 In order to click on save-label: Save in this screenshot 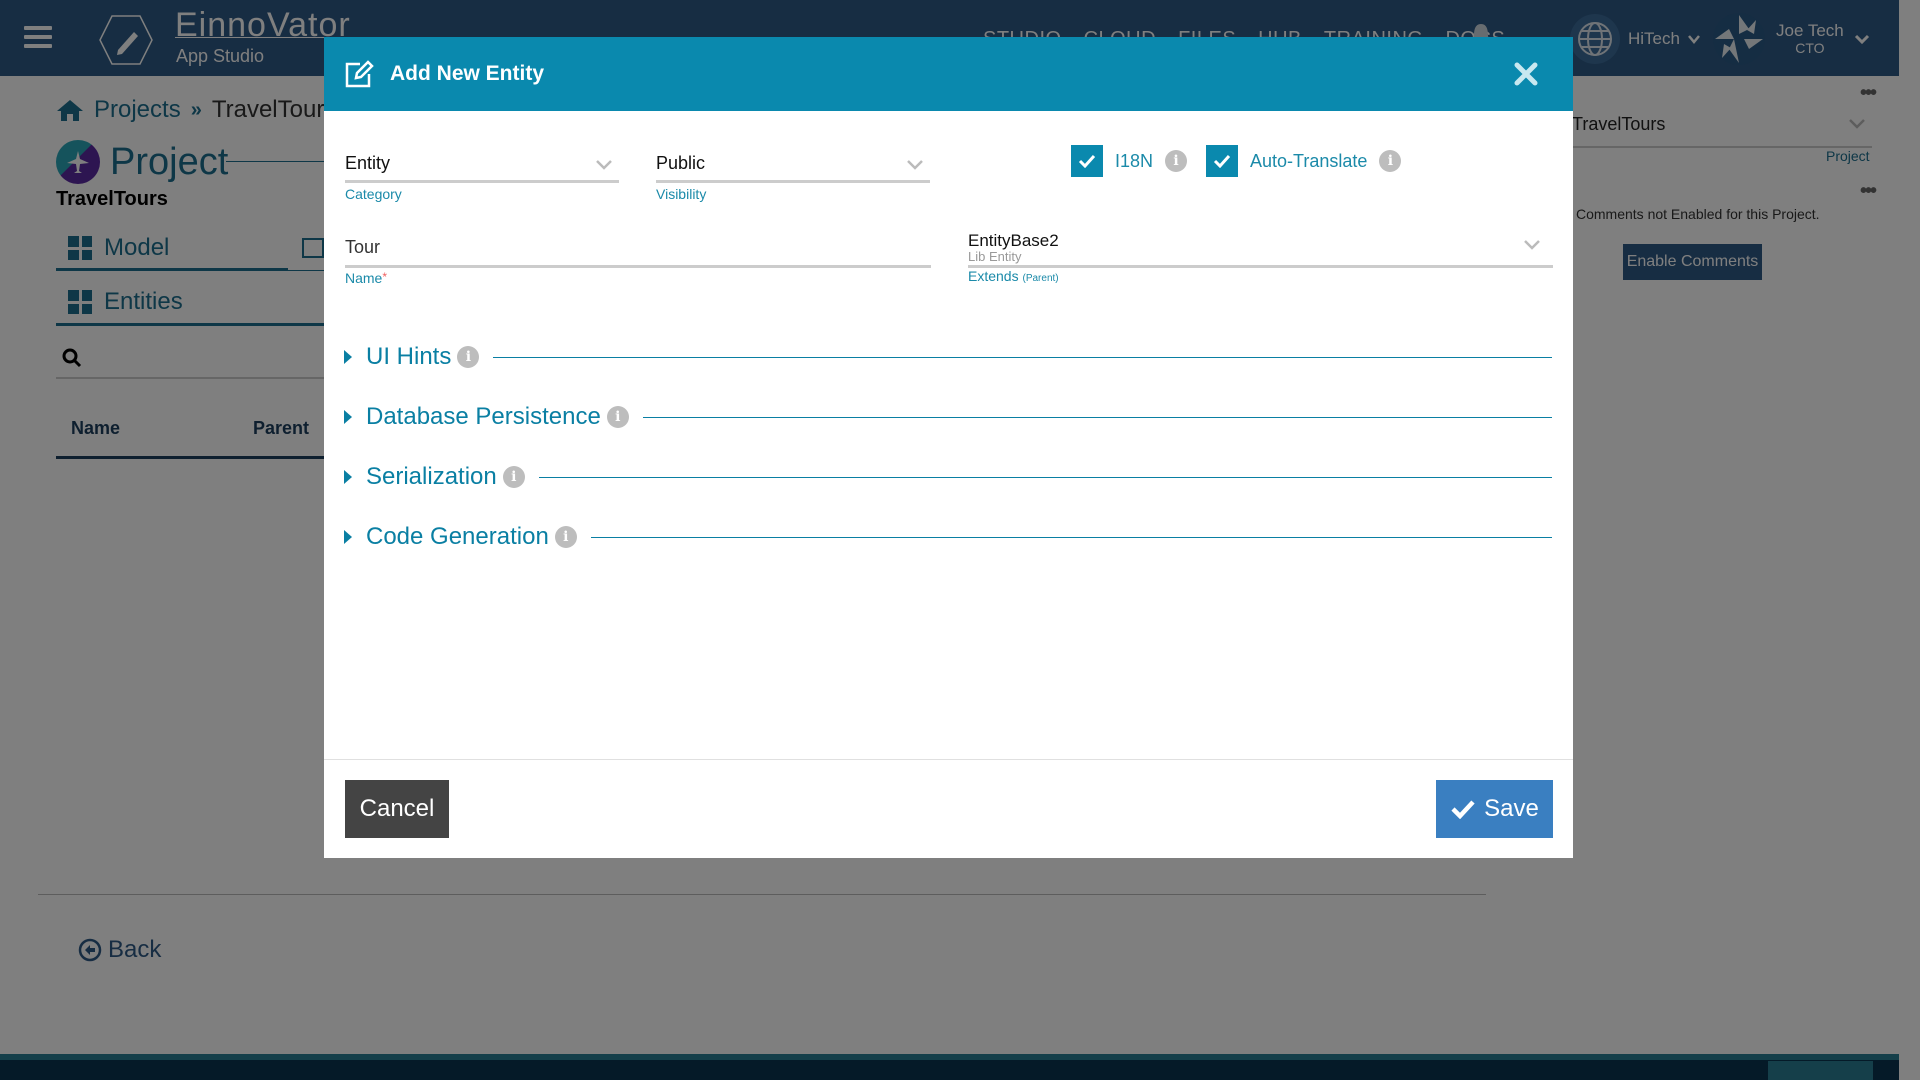, I will do `click(1511, 808)`.